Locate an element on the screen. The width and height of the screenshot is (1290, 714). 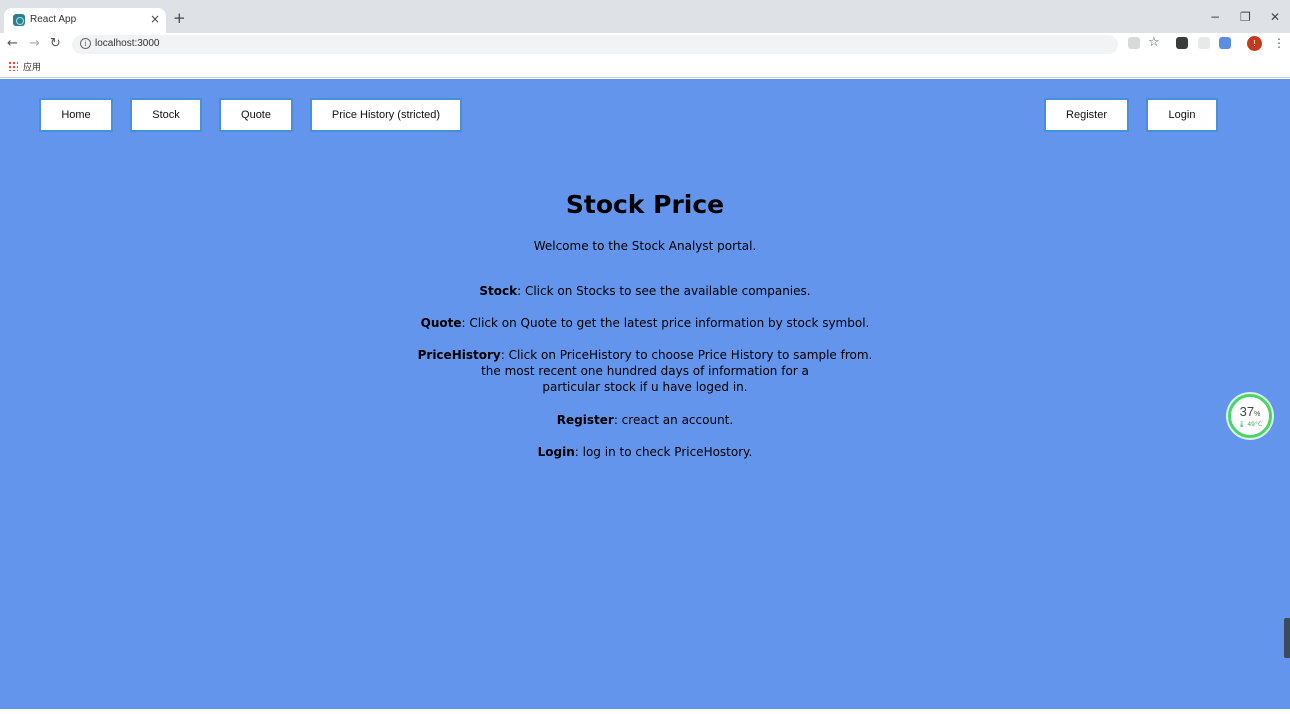
nav-login-button: Login is located at coordinates (1182, 115).